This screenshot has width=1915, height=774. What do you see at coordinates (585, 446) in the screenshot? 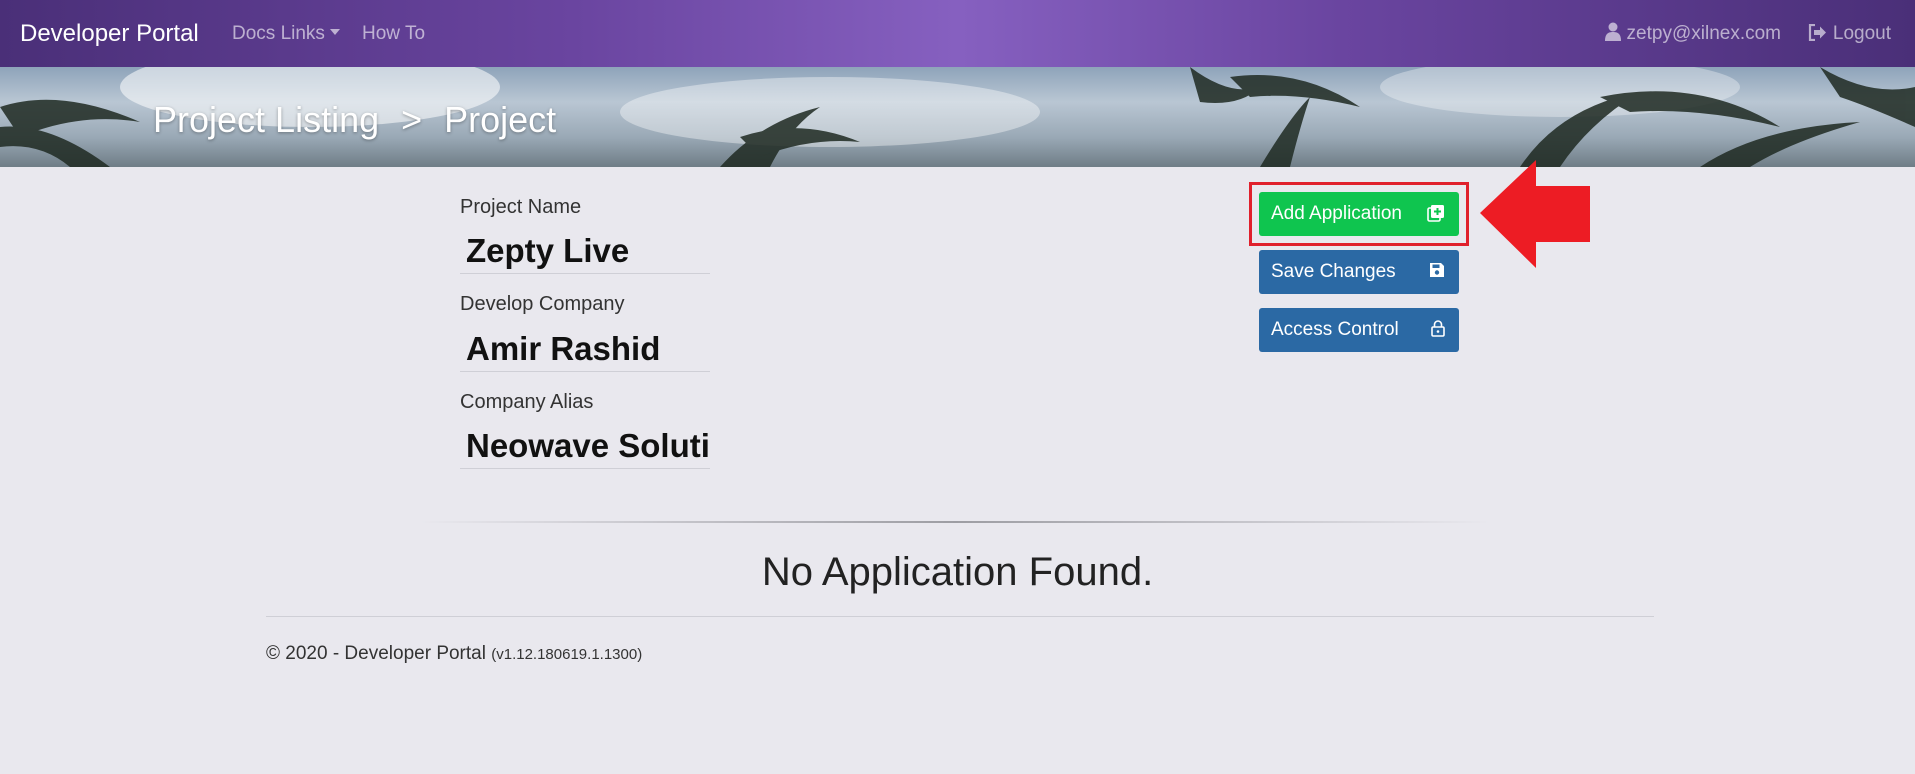
I see `company-alias-input` at bounding box center [585, 446].